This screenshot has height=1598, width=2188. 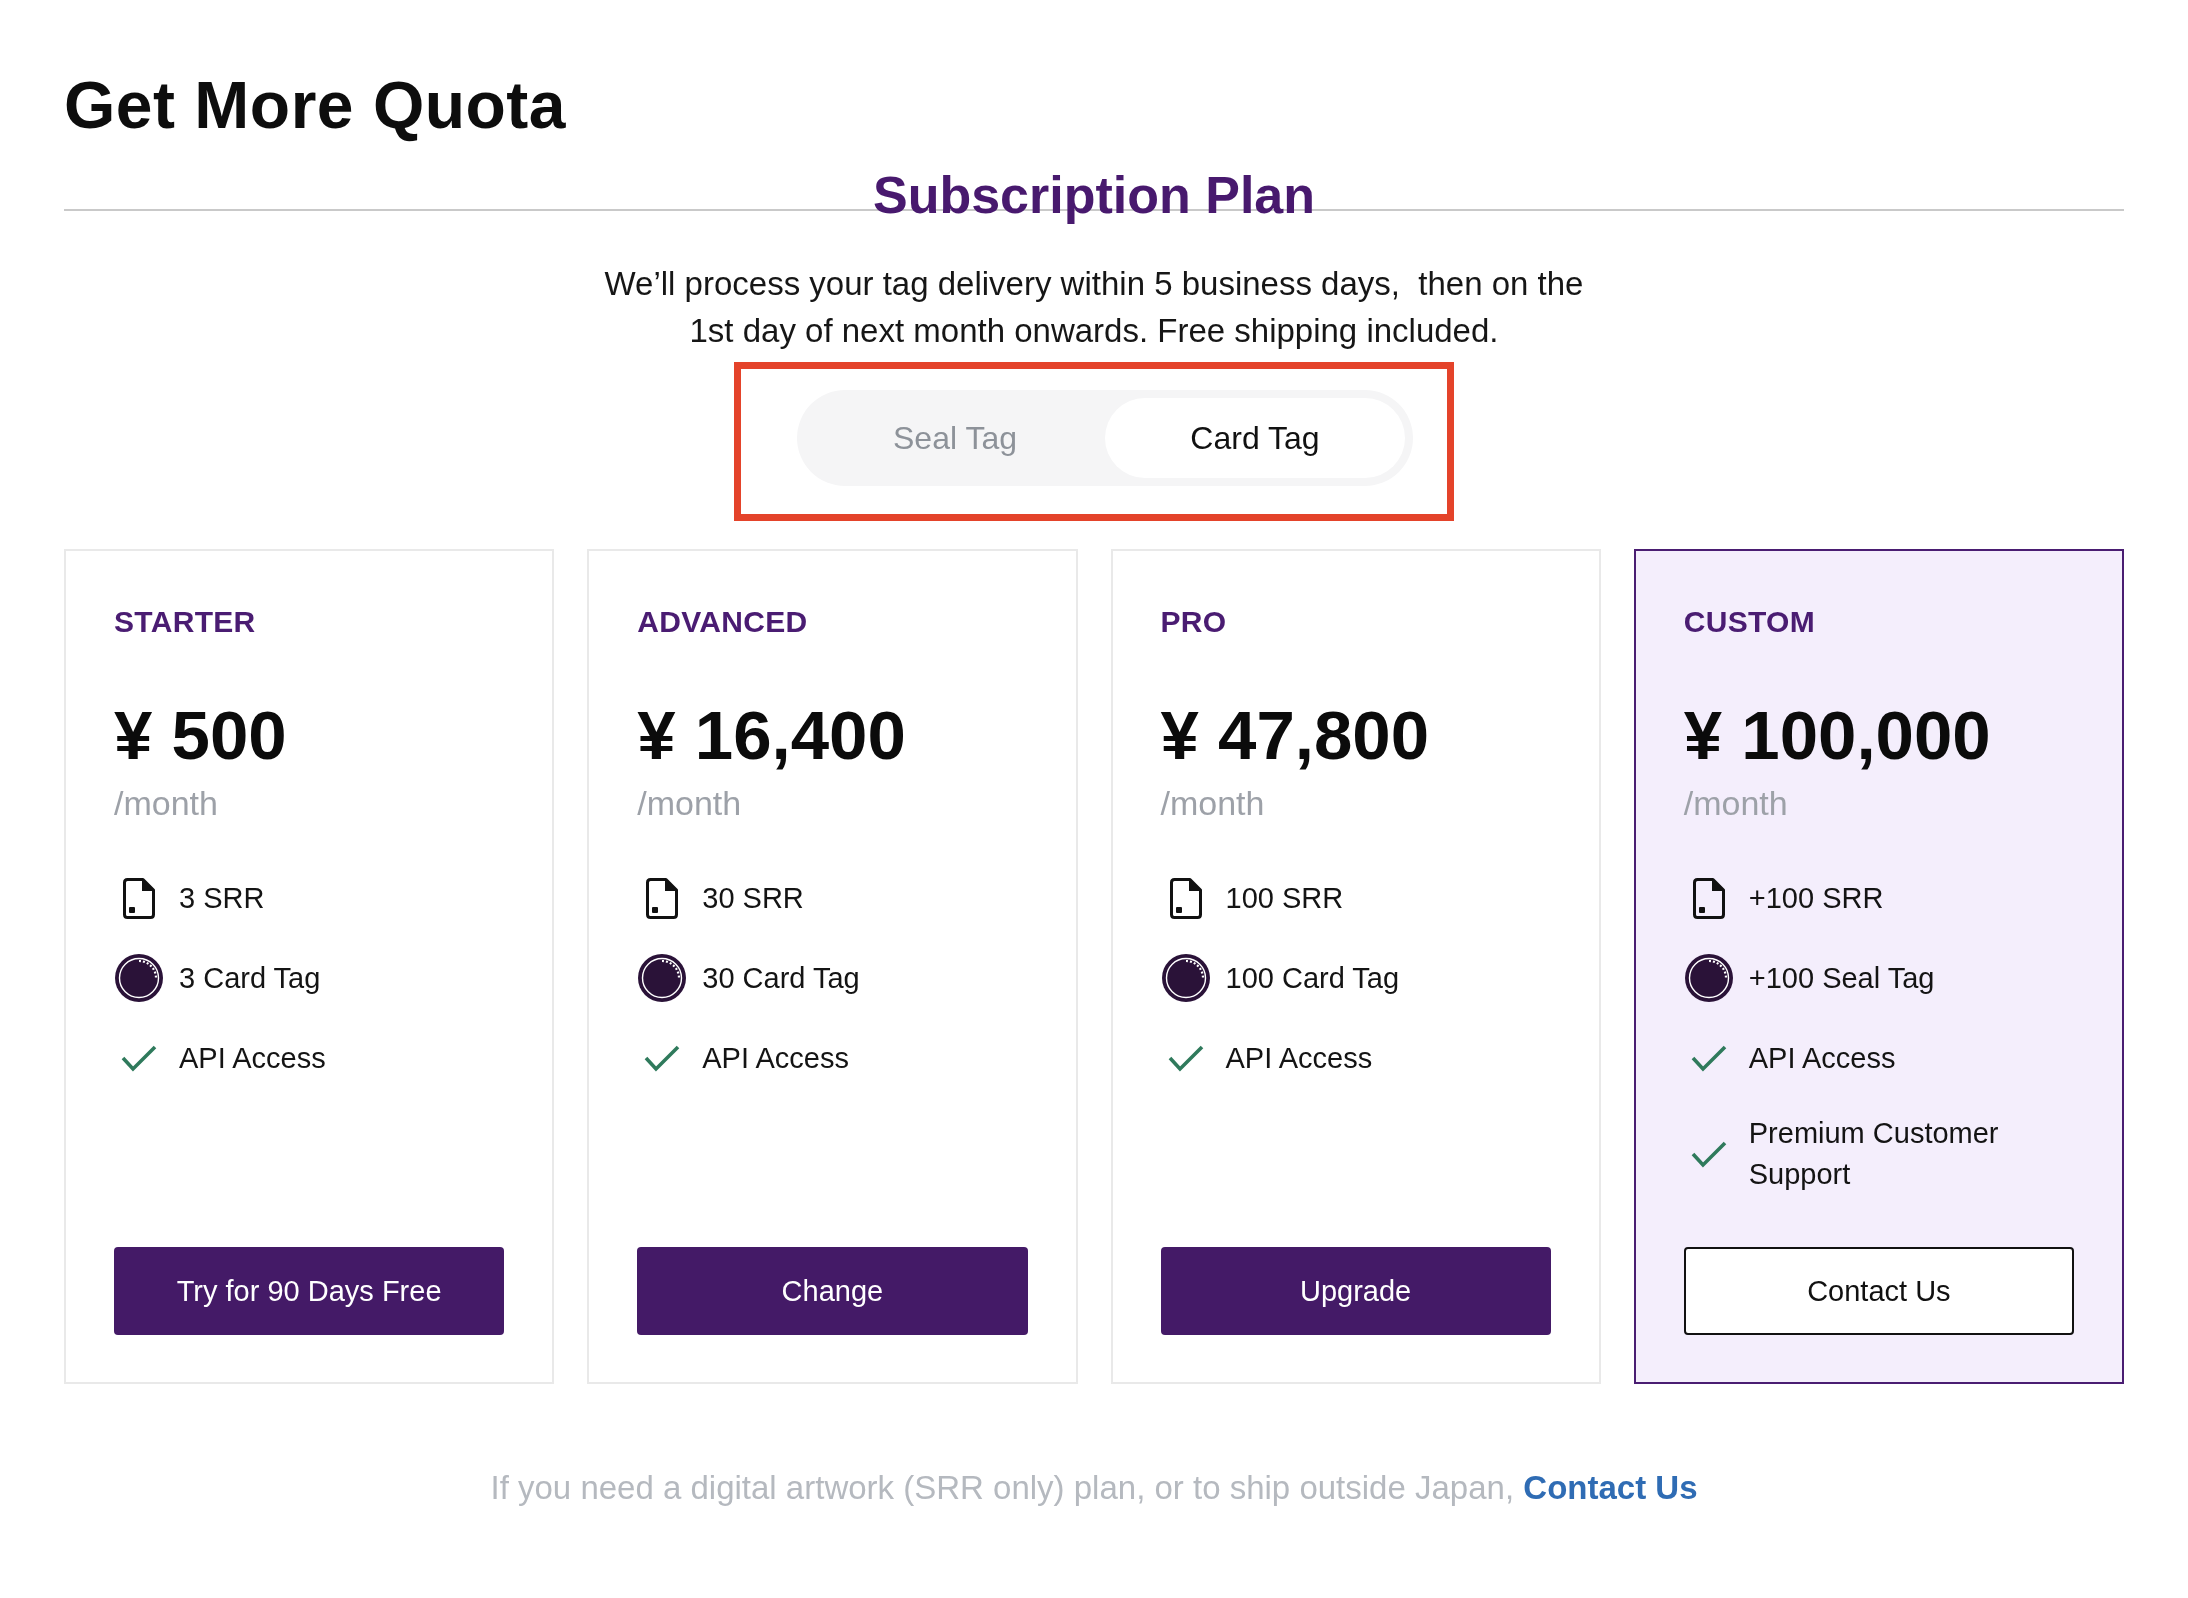 I want to click on section-title: Subscription Plan, so click(x=1094, y=195).